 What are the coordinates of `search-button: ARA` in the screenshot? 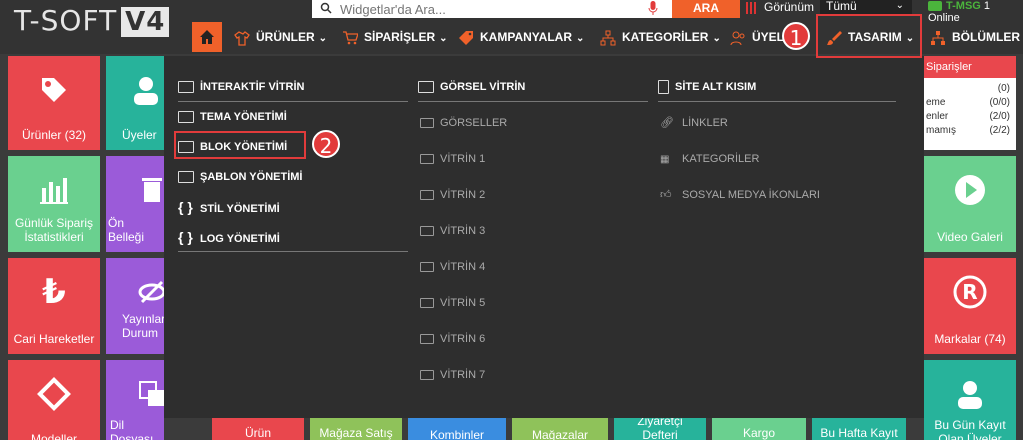 It's located at (706, 9).